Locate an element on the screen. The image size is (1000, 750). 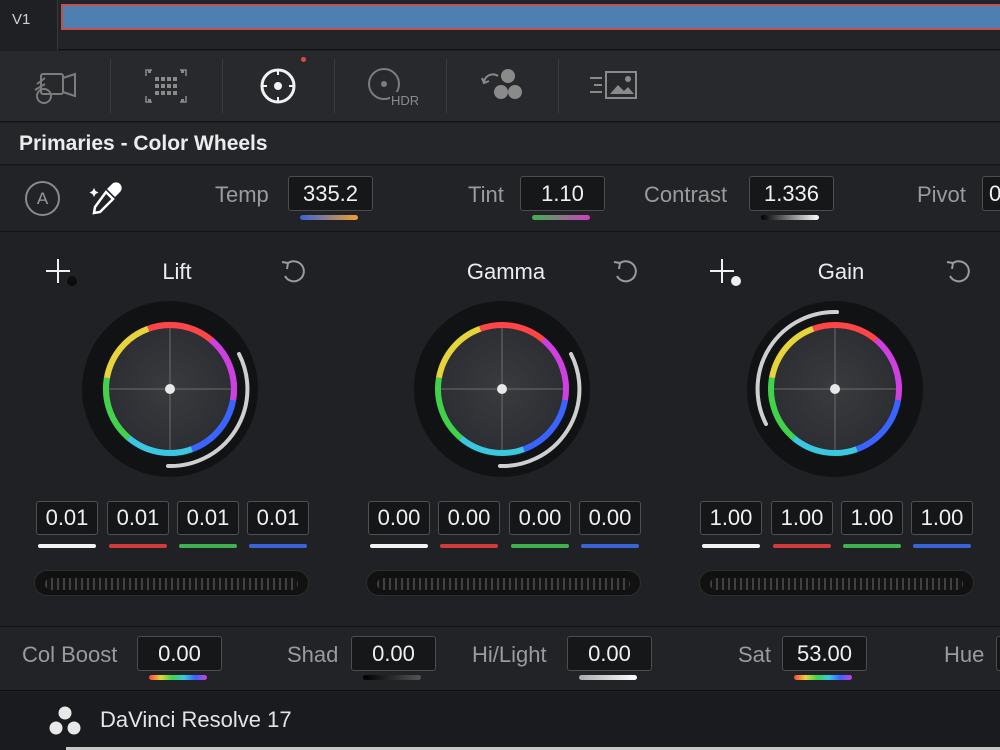
temp-field: 335.2 is located at coordinates (330, 193).